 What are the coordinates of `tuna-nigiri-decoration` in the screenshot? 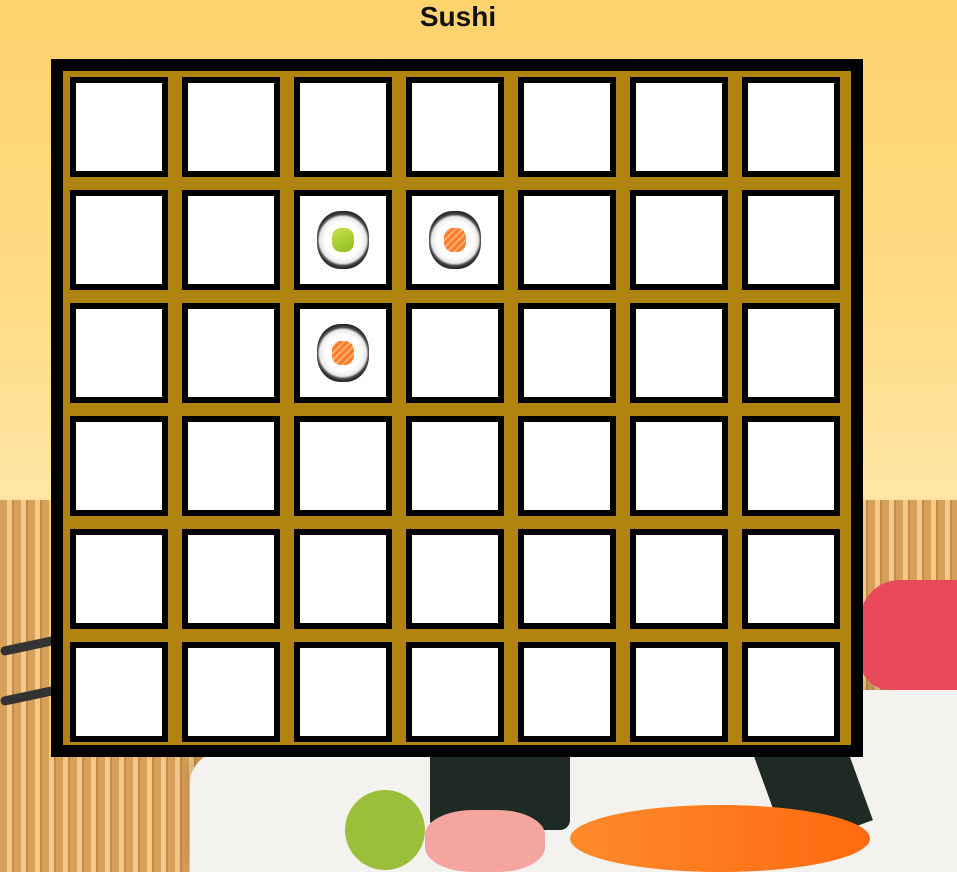 It's located at (908, 635).